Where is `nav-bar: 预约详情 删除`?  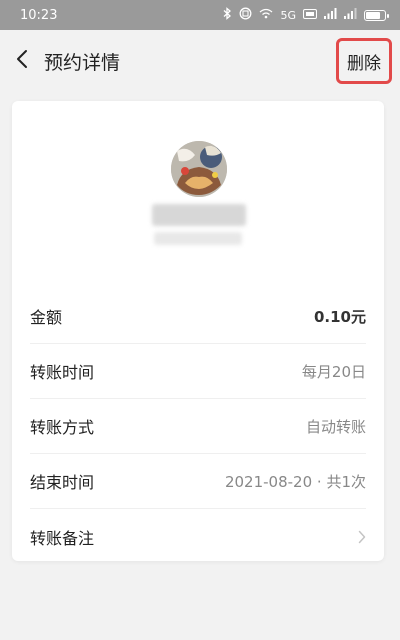 nav-bar: 预约详情 删除 is located at coordinates (200, 61).